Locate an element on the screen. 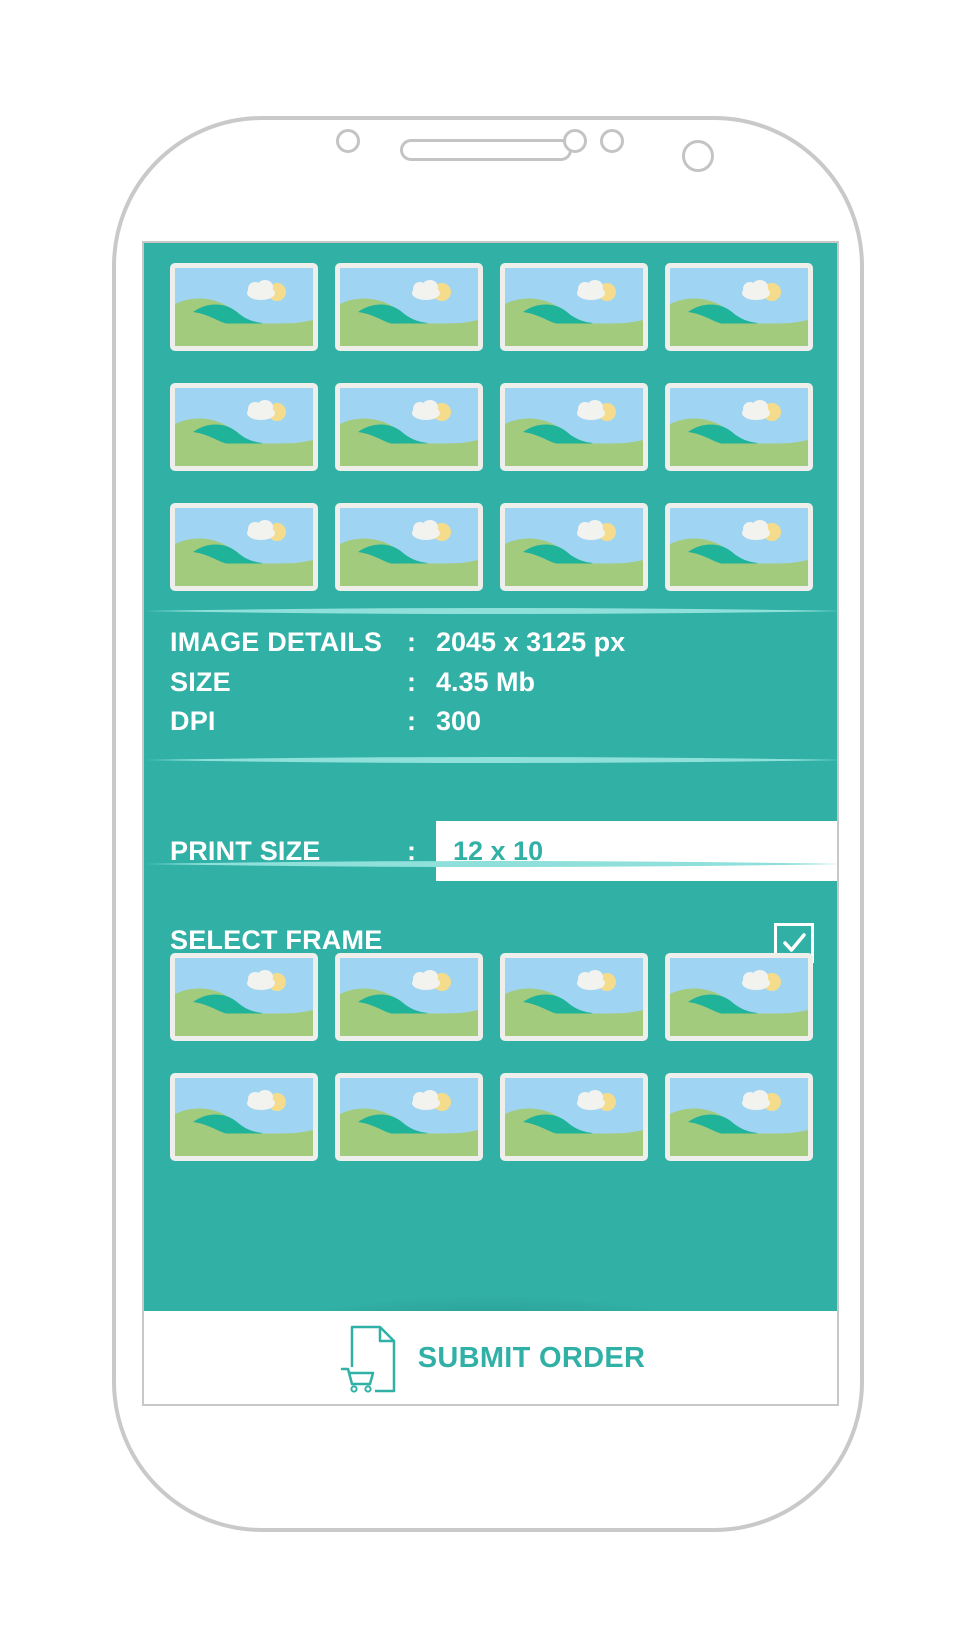 Image resolution: width=979 pixels, height=1643 pixels. select-frame-label: SELECT FRAME is located at coordinates (276, 940).